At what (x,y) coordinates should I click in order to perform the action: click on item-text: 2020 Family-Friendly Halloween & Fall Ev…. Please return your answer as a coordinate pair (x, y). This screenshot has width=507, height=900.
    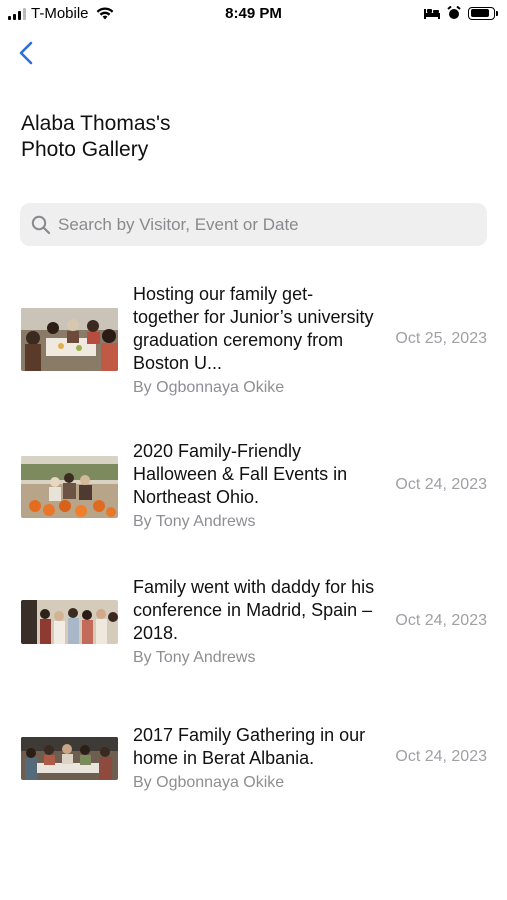
    Looking at the image, I should click on (255, 486).